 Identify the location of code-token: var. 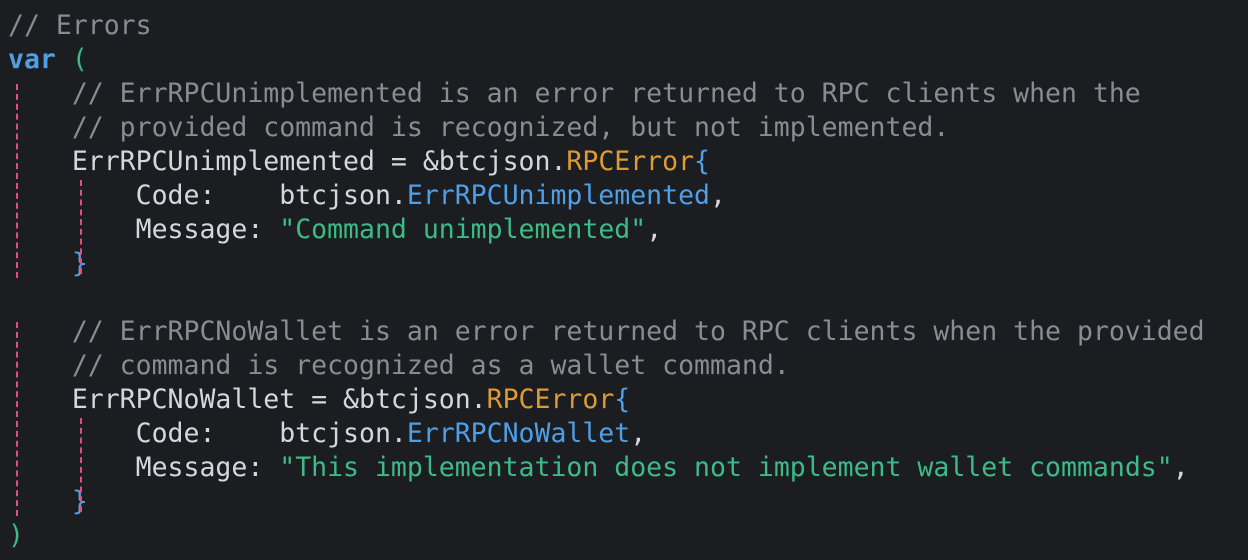
(32, 59).